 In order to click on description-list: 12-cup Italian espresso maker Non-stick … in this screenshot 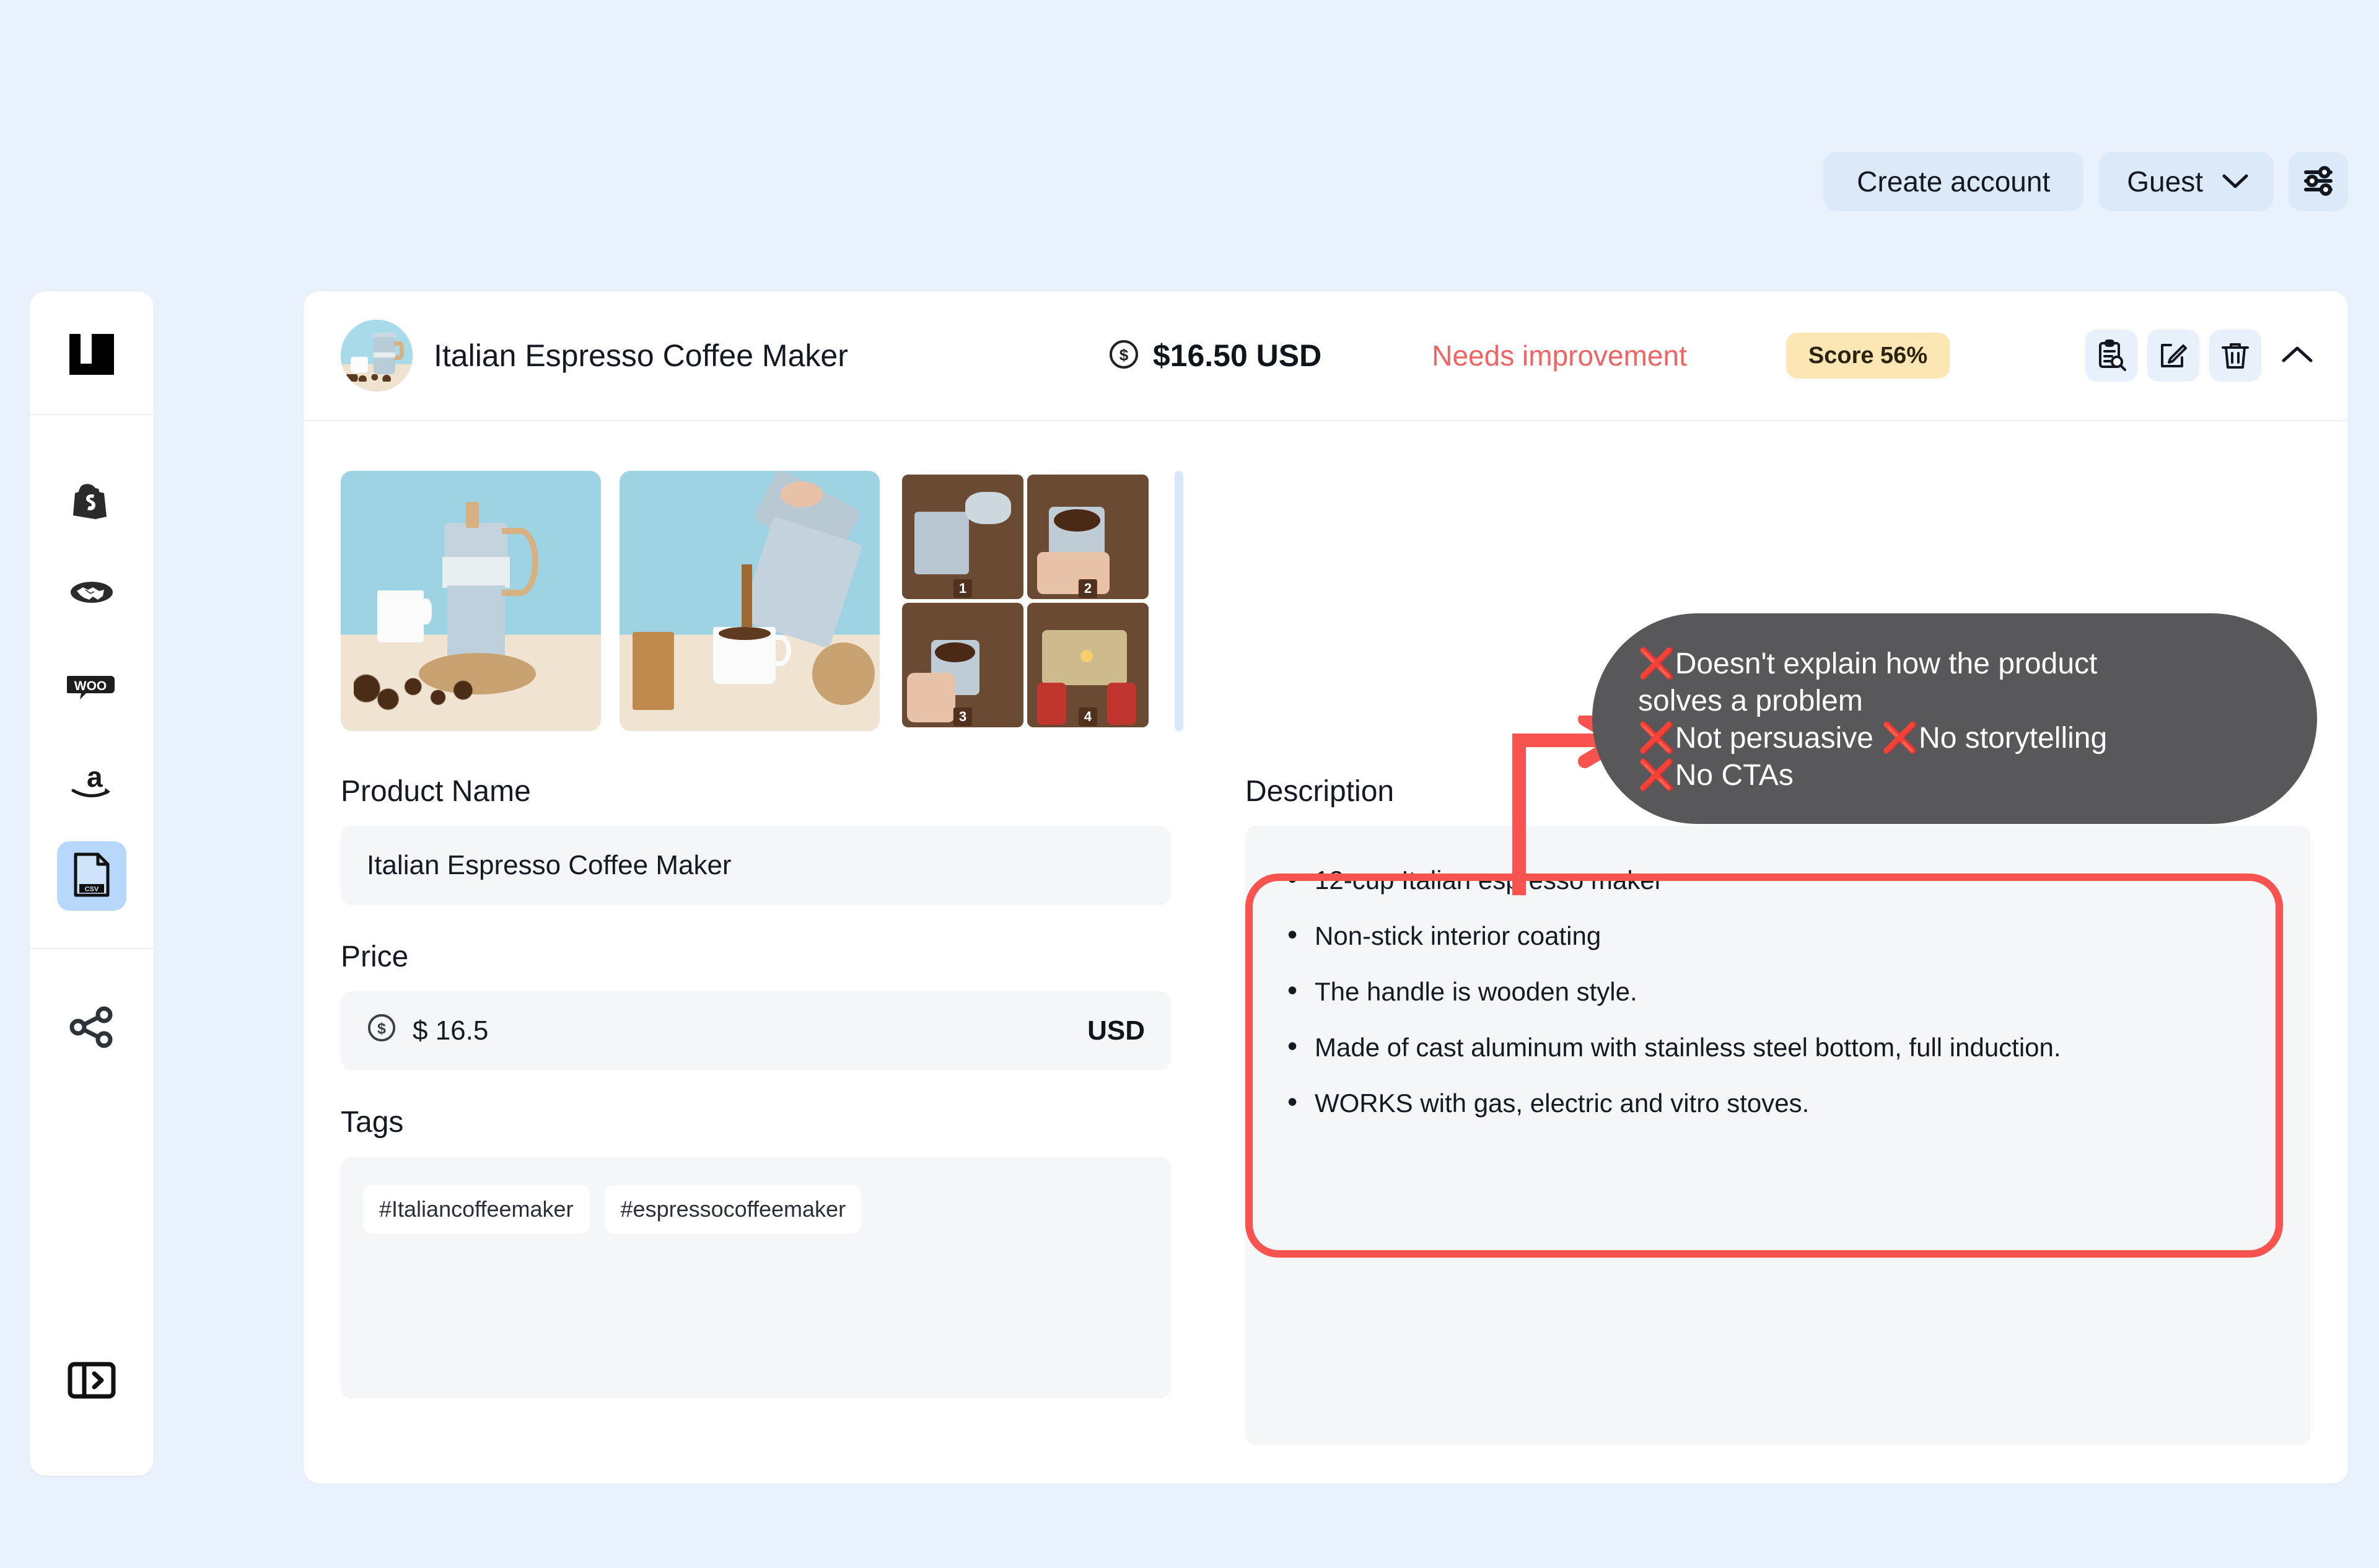, I will do `click(1778, 990)`.